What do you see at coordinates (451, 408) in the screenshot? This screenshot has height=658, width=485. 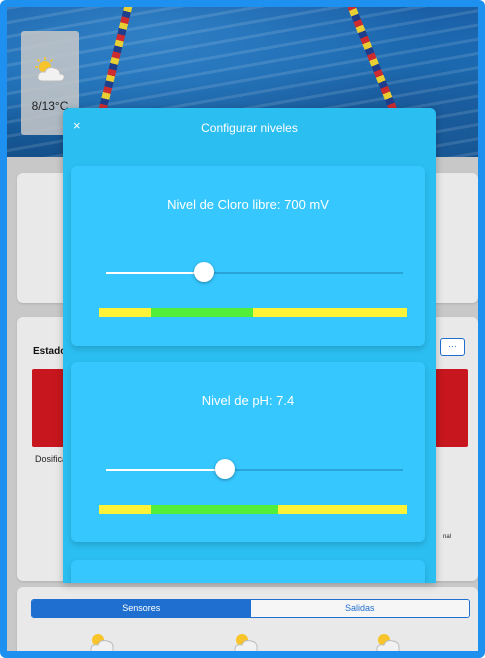 I see `alarm-block` at bounding box center [451, 408].